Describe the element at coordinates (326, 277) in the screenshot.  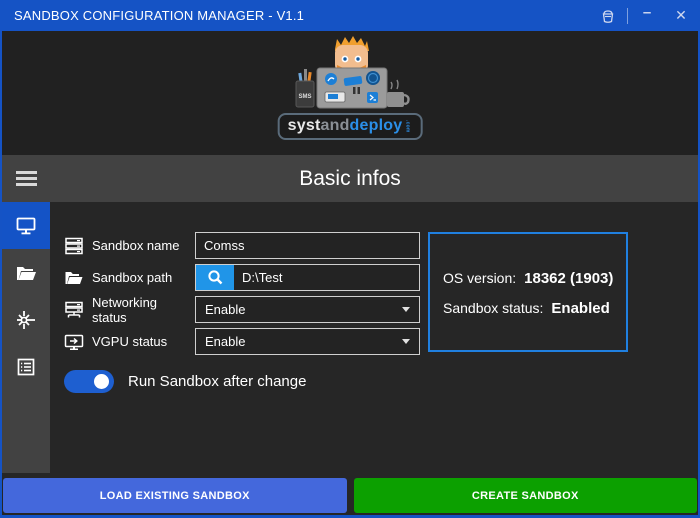
I see `sandbox-path-input` at that location.